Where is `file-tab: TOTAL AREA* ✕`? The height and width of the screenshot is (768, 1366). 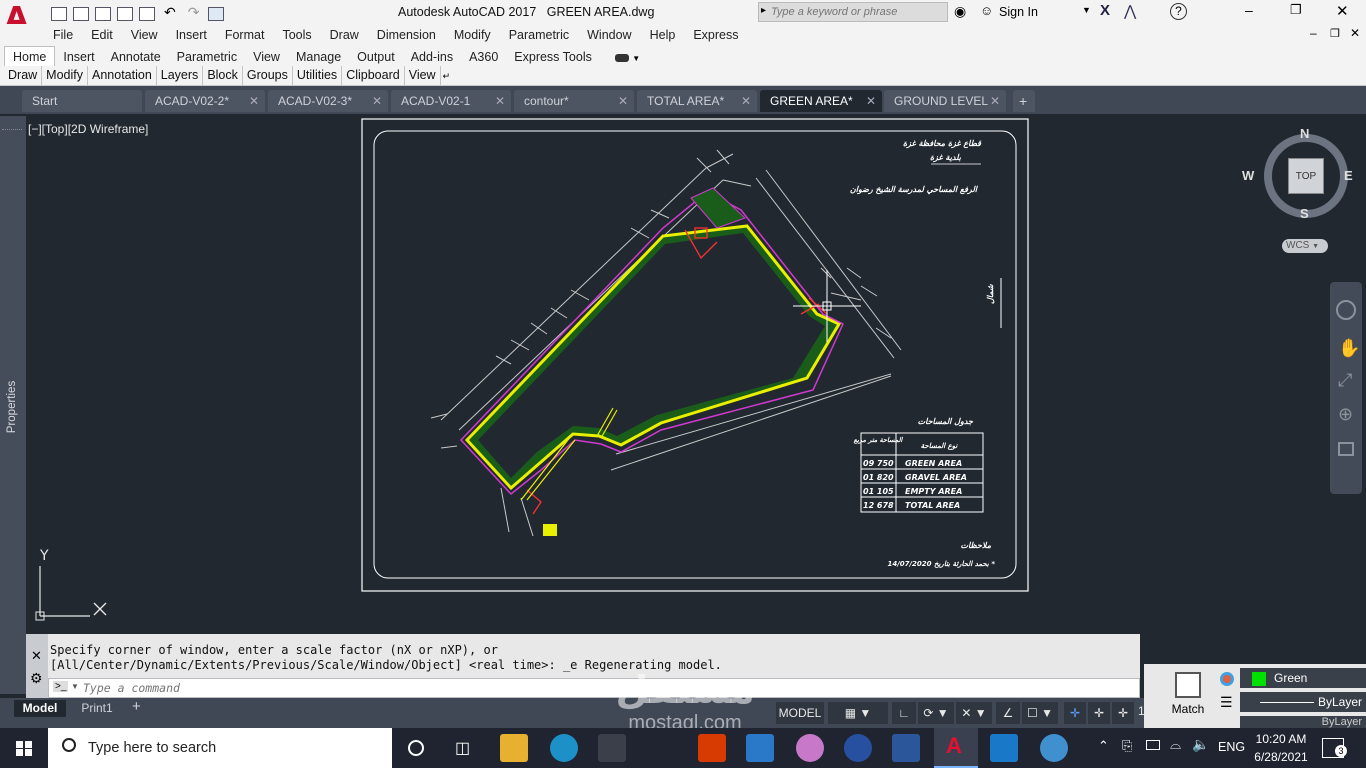
file-tab: TOTAL AREA* ✕ is located at coordinates (697, 101).